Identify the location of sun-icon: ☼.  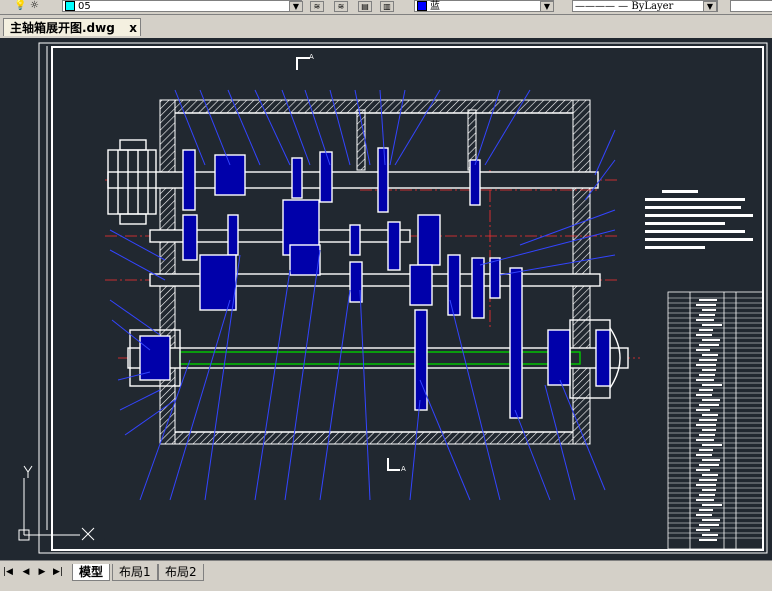
(34, 5).